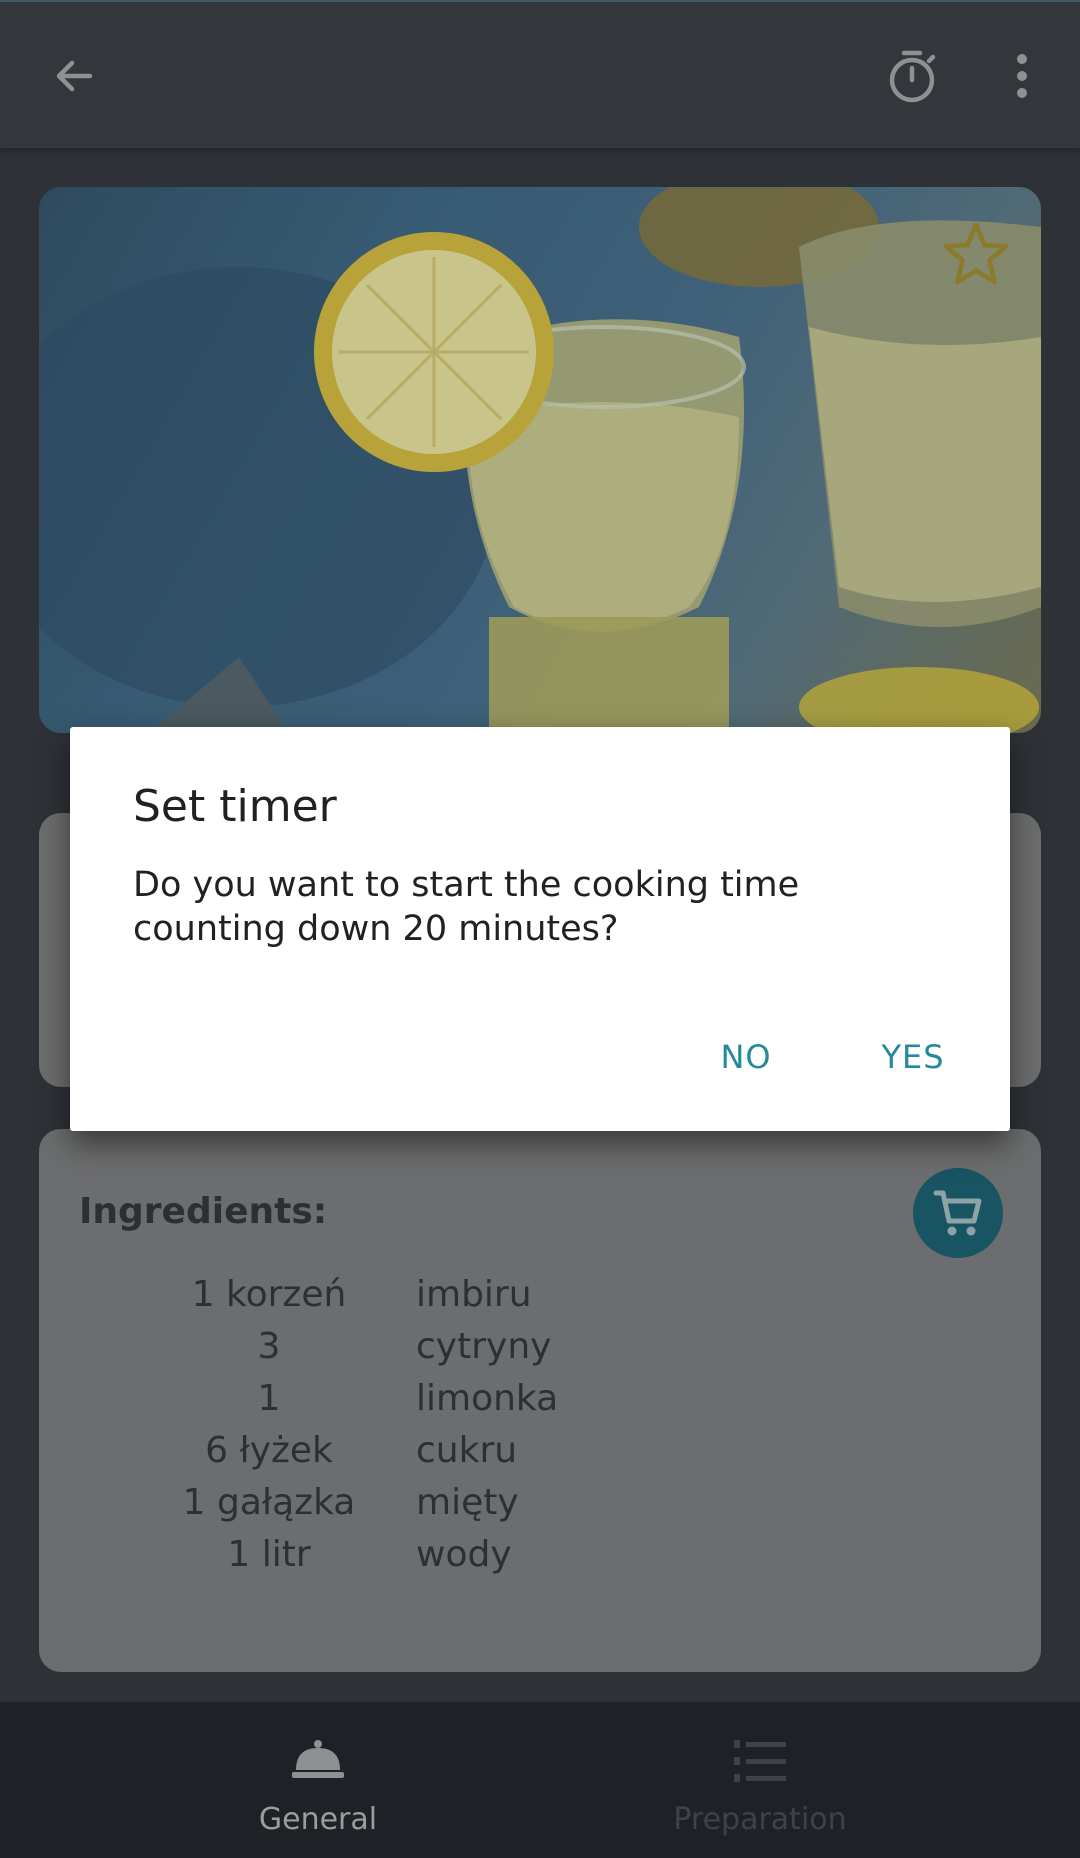 This screenshot has height=1858, width=1080. Describe the element at coordinates (746, 1057) in the screenshot. I see `no-button: NO` at that location.